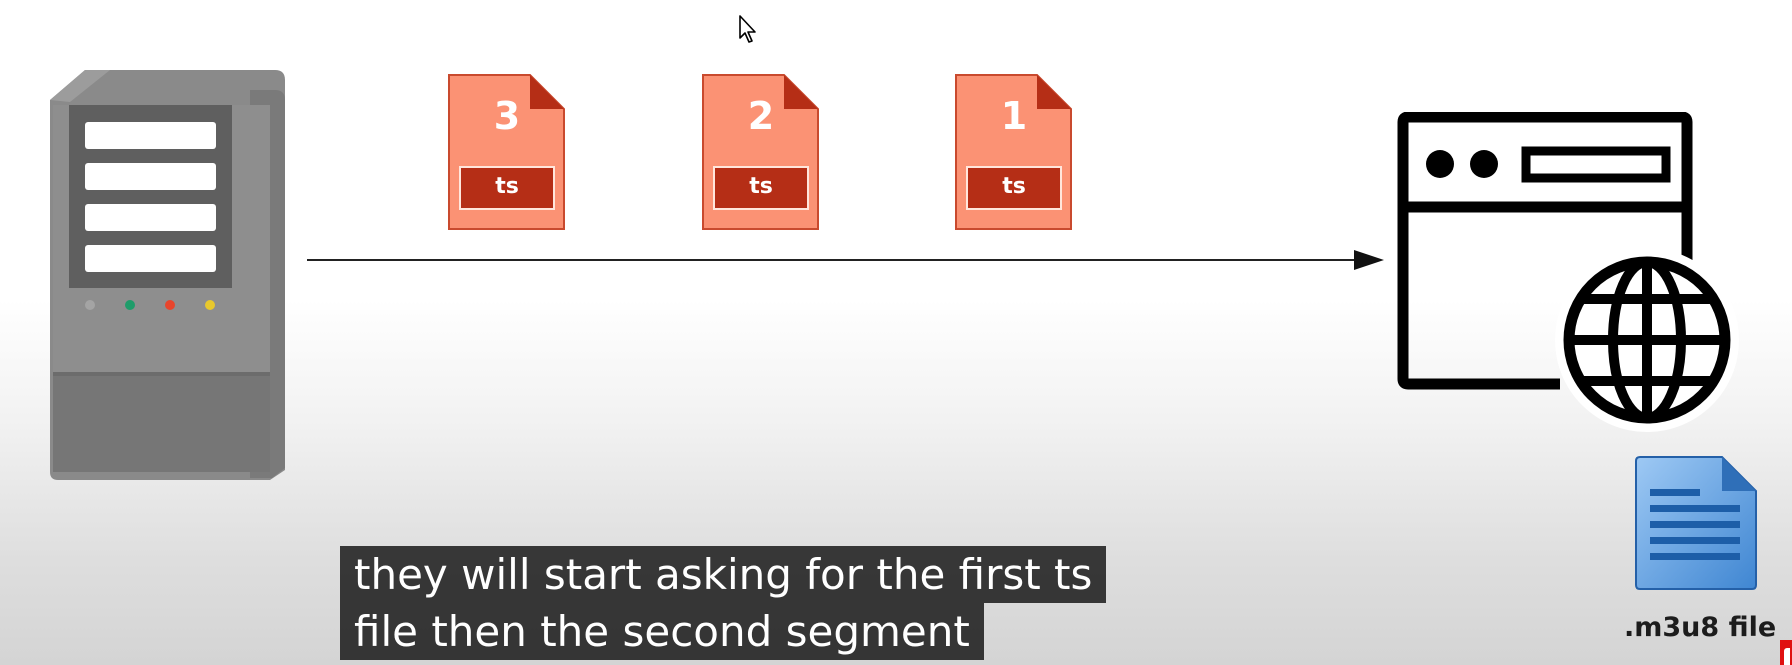 The width and height of the screenshot is (1792, 665). Describe the element at coordinates (662, 631) in the screenshot. I see `subtitle-line-2: file then the second segment` at that location.